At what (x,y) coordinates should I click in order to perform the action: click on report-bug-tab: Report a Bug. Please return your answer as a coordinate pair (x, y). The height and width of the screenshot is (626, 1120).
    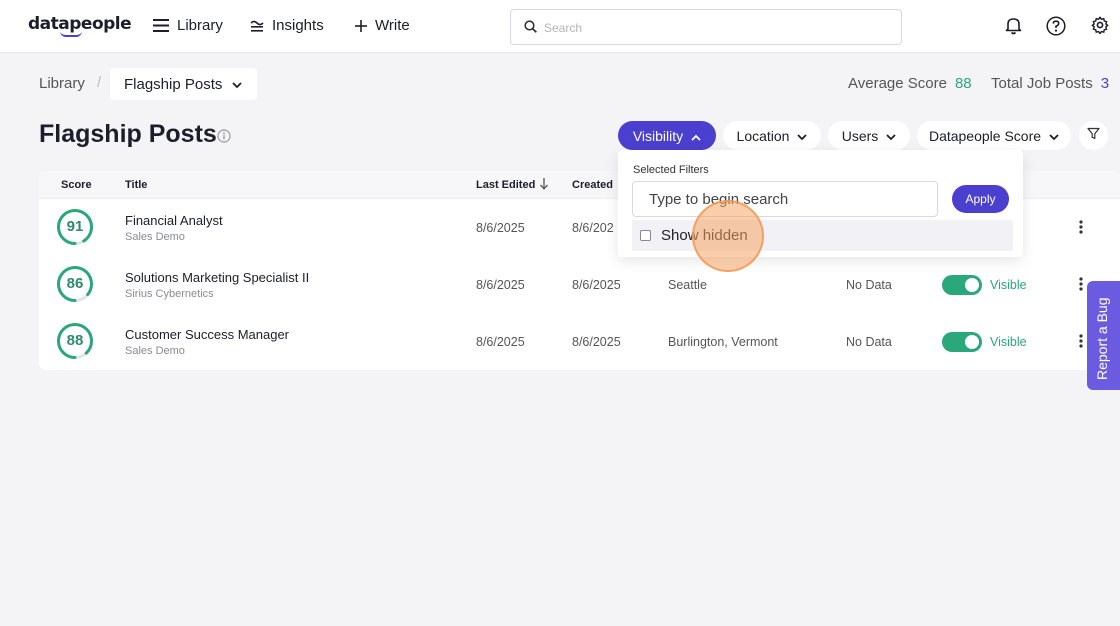
    Looking at the image, I should click on (1103, 335).